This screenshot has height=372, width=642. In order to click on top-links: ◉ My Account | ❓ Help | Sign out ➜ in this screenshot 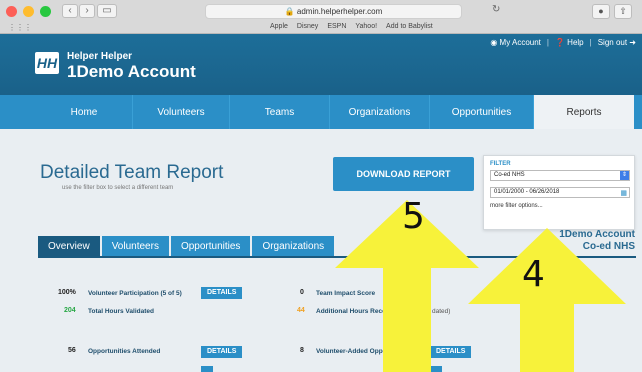, I will do `click(563, 42)`.